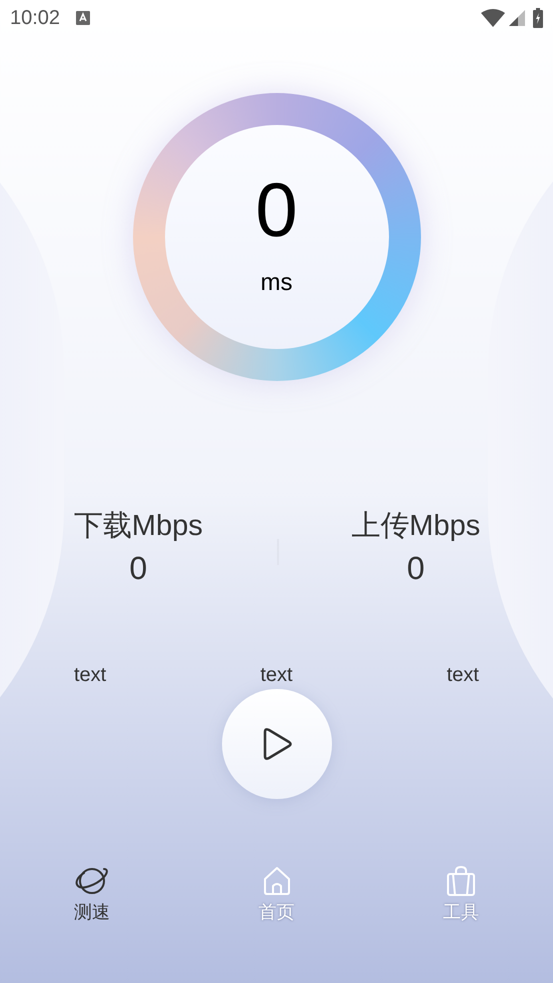  I want to click on stat-label: 下载Mbps, so click(138, 526).